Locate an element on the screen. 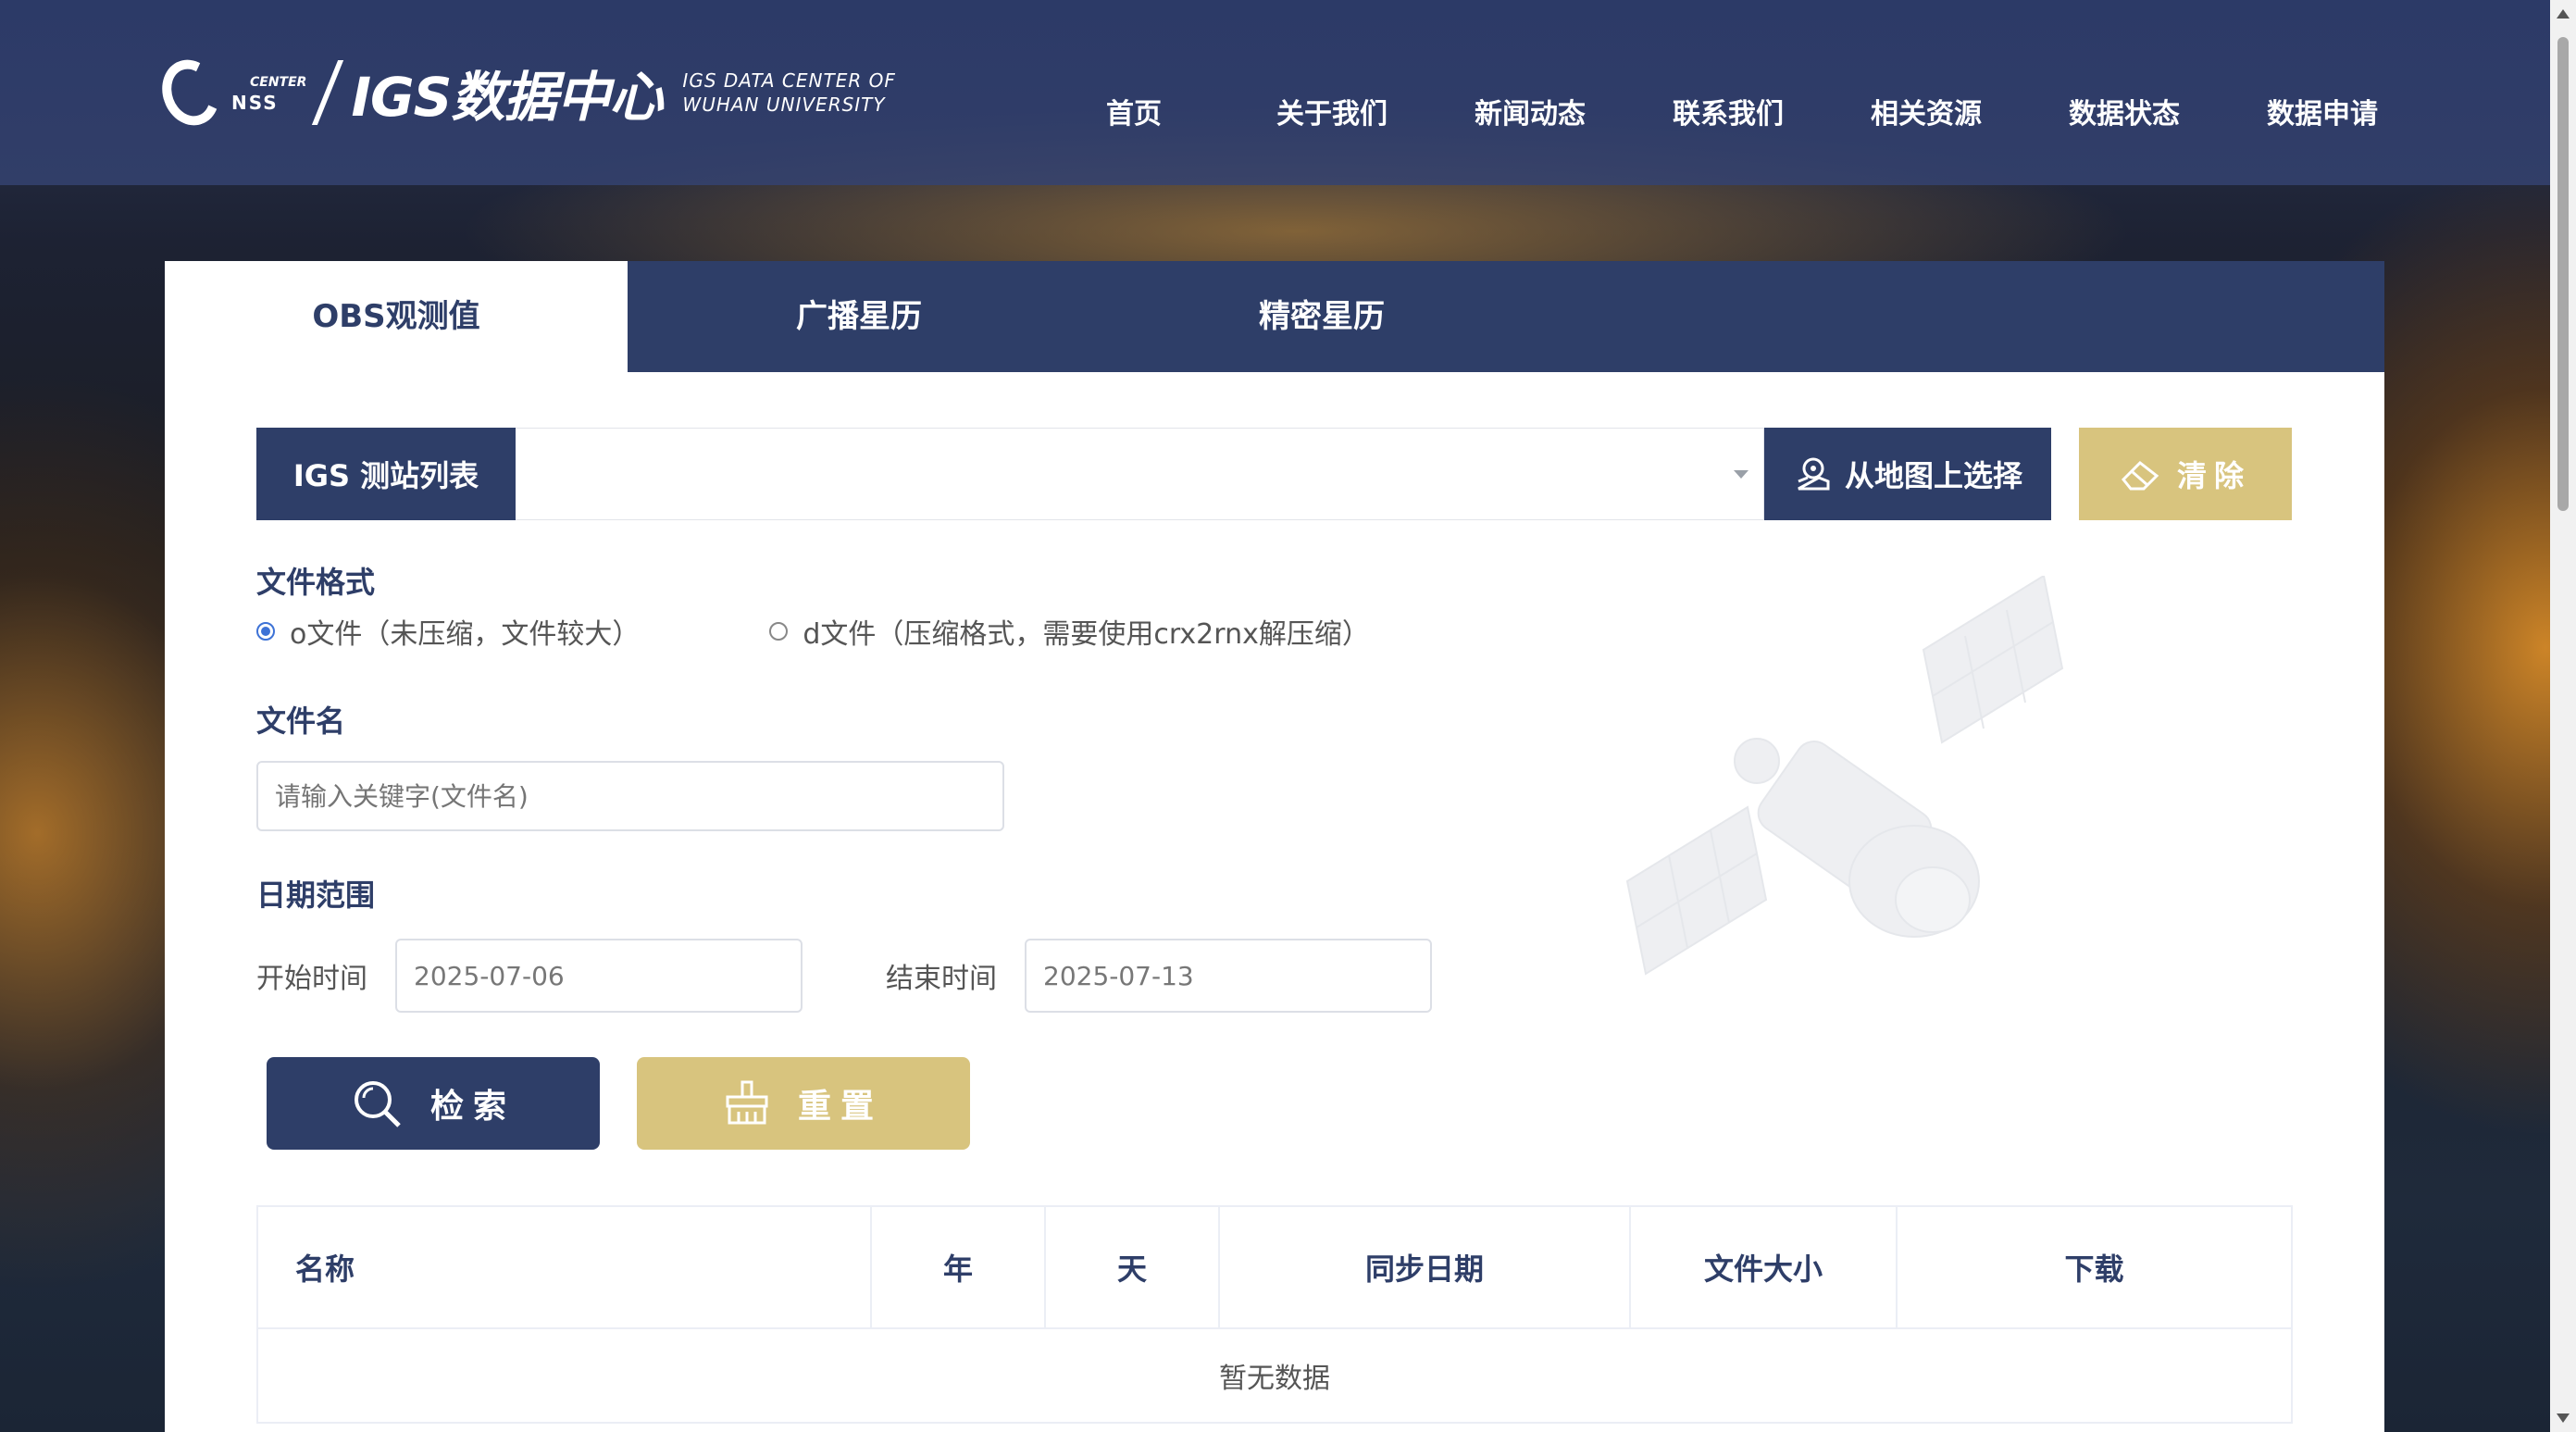 This screenshot has width=2576, height=1432. logo-center-text: CENTER is located at coordinates (278, 82).